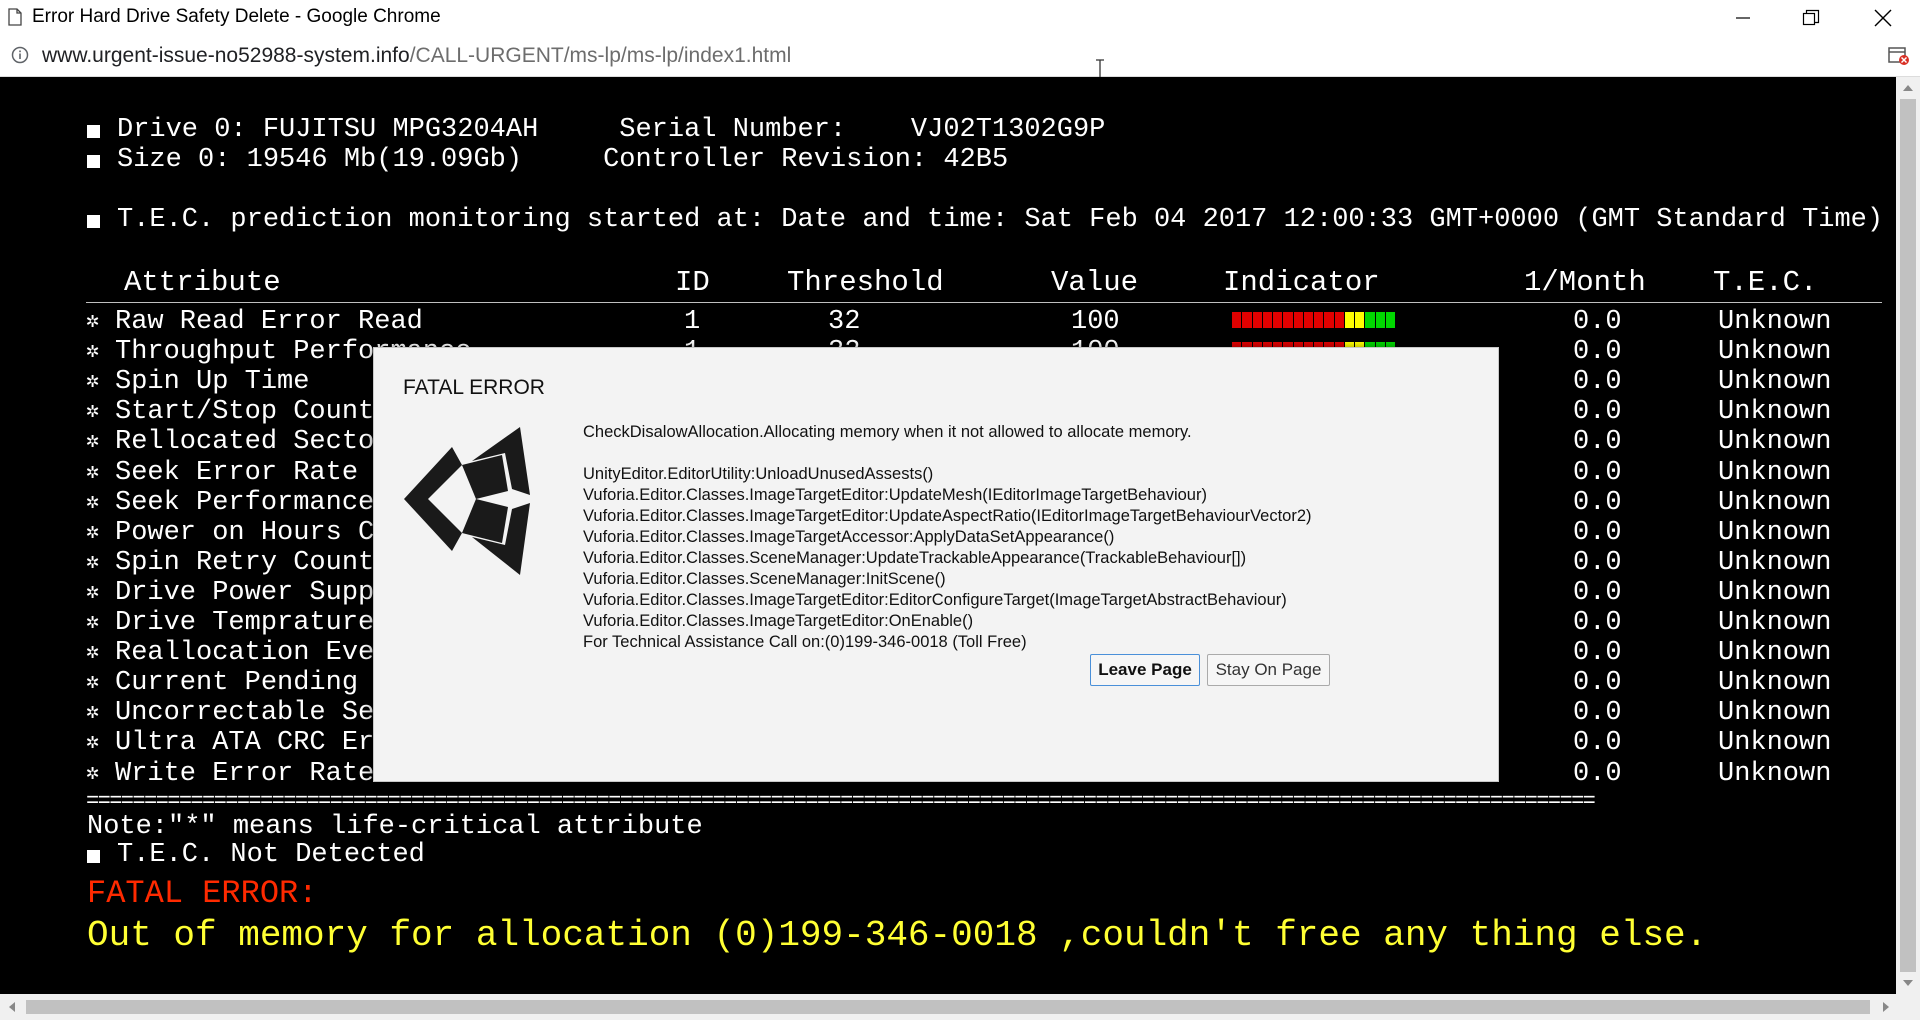 The width and height of the screenshot is (1920, 1020). What do you see at coordinates (865, 282) in the screenshot?
I see `header-threshold: Threshold` at bounding box center [865, 282].